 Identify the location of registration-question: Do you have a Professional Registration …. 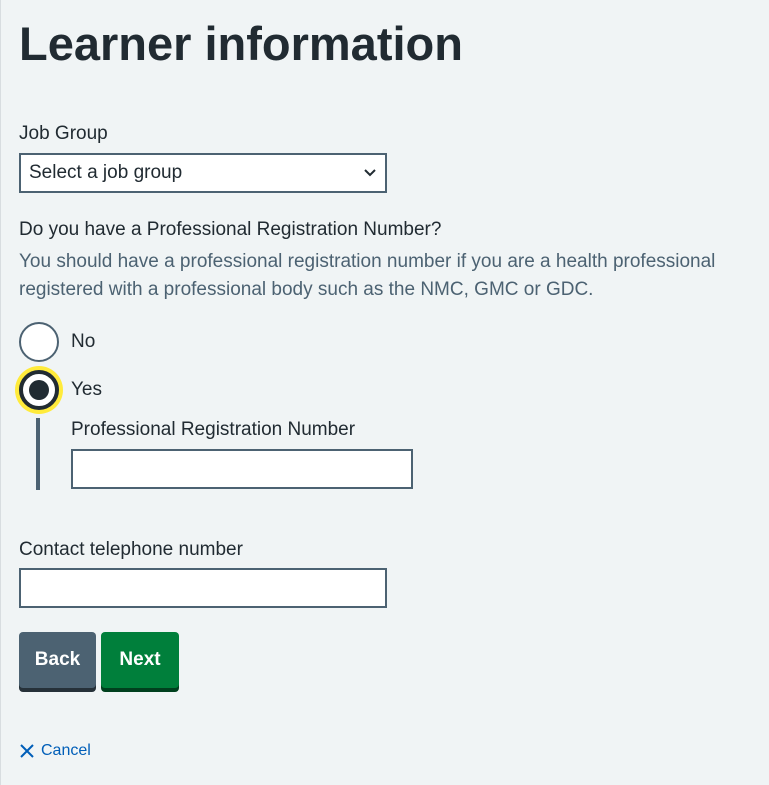
(230, 229).